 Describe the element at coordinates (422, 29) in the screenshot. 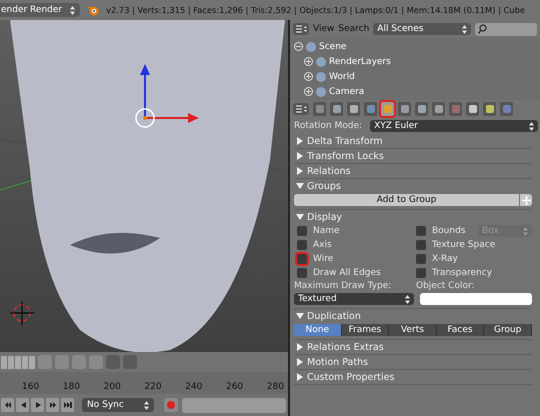

I see `scene-filter-dropdown: All Scenes` at that location.